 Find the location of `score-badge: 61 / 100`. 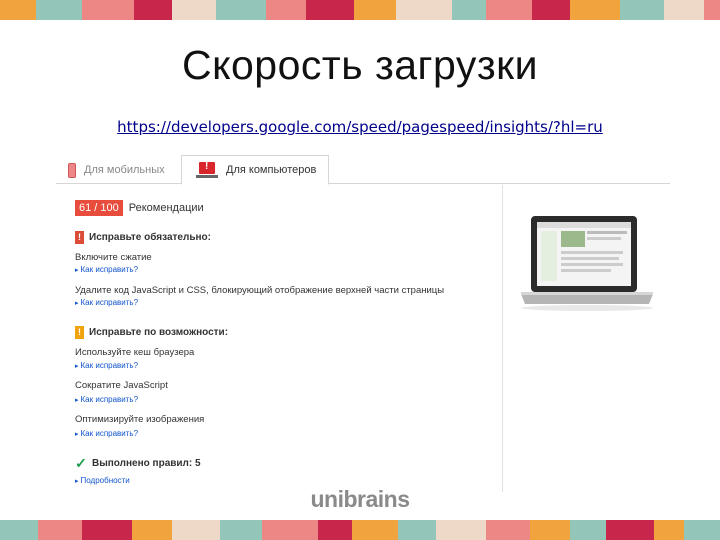

score-badge: 61 / 100 is located at coordinates (99, 208).